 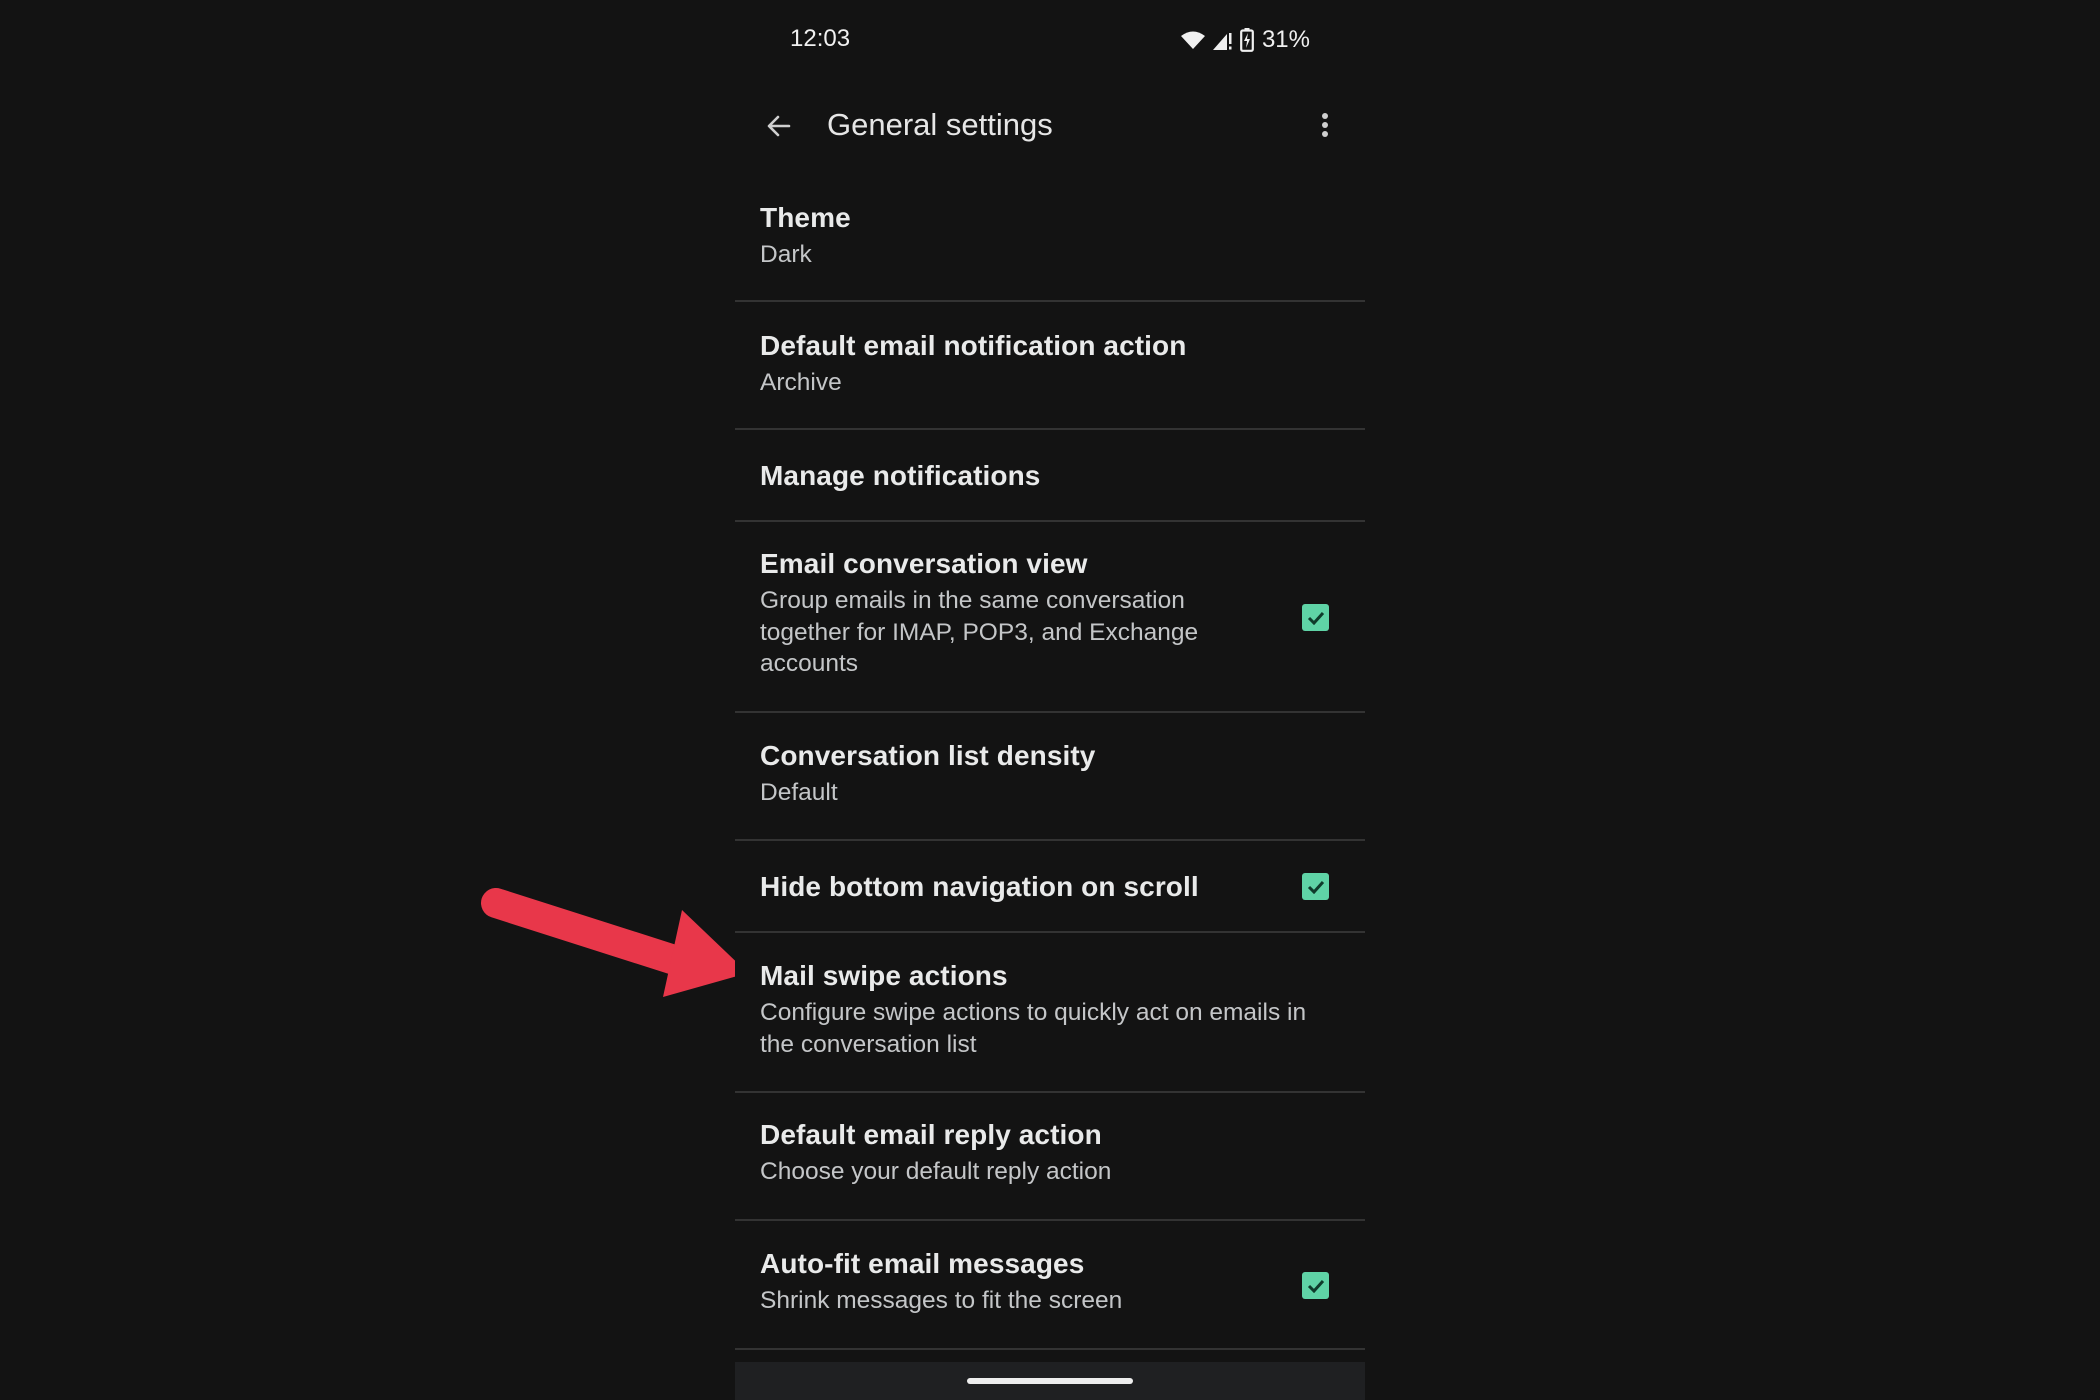 What do you see at coordinates (805, 217) in the screenshot?
I see `setting-title: Theme` at bounding box center [805, 217].